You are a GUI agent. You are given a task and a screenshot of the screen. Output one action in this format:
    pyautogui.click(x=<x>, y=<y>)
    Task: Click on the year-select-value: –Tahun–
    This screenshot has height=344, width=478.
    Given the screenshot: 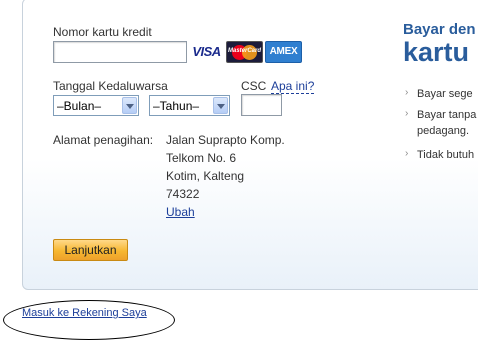 What is the action you would take?
    pyautogui.click(x=176, y=106)
    